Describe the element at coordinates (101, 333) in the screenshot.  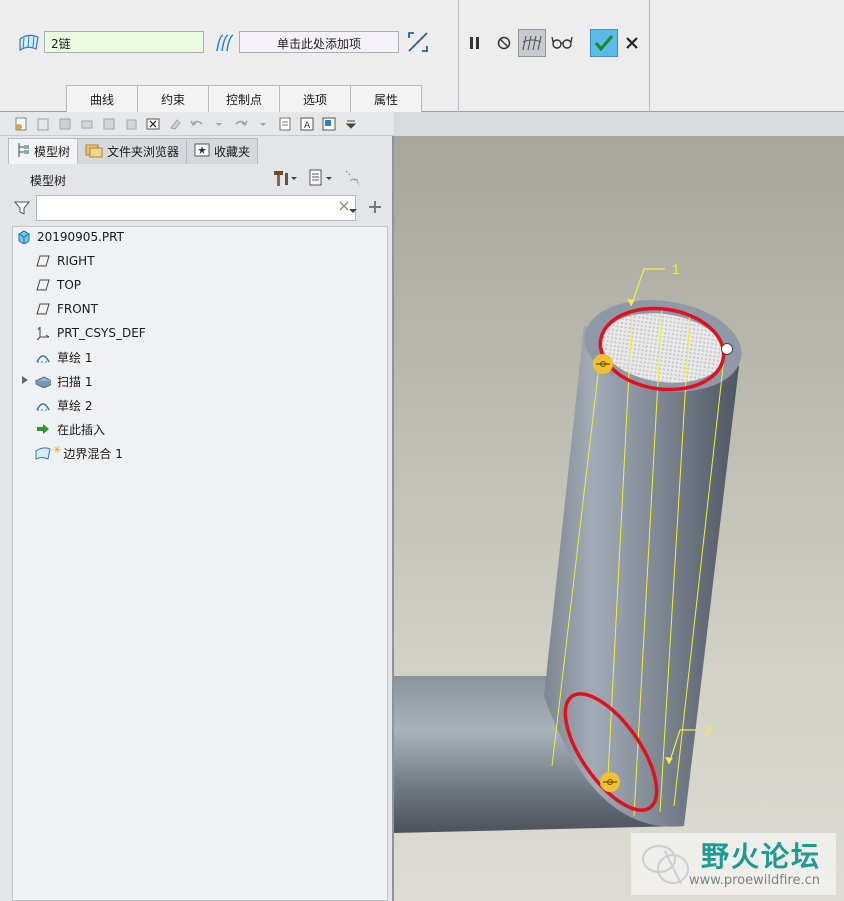
I see `tree-item-label: PRT_CSYS_DEF` at that location.